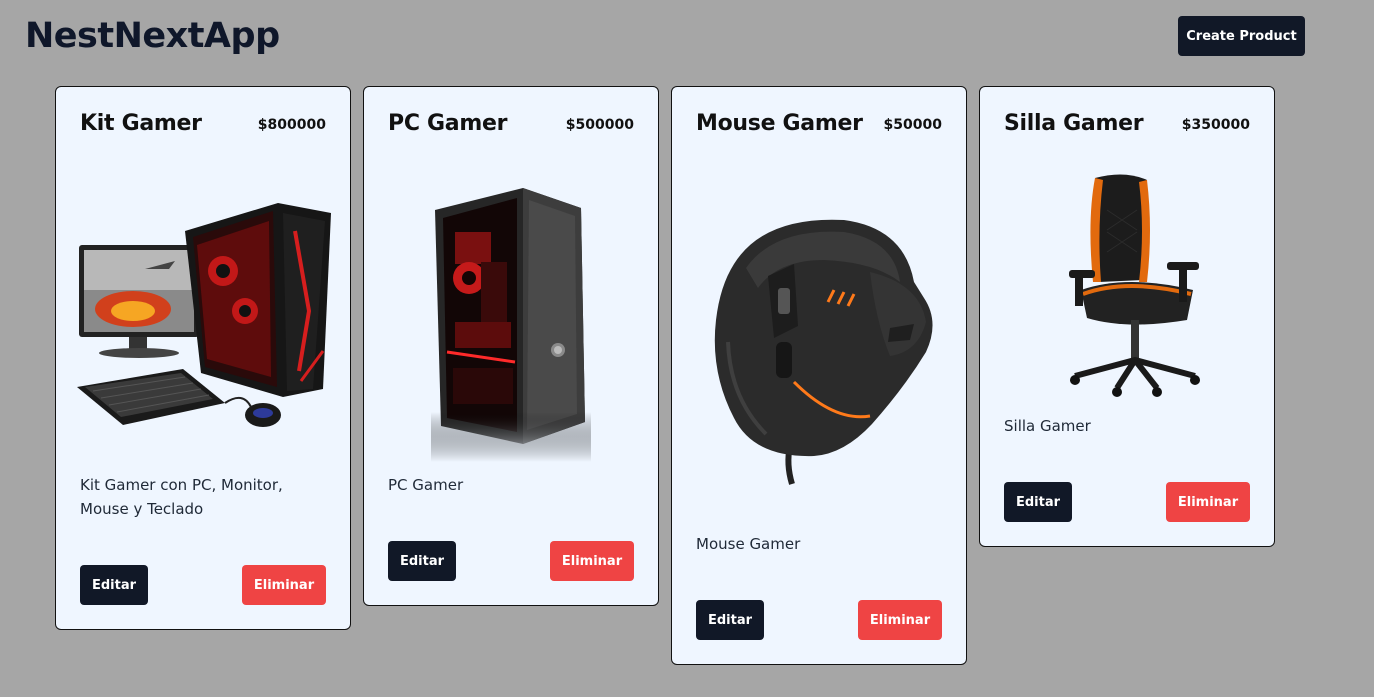 Image resolution: width=1374 pixels, height=697 pixels. Describe the element at coordinates (152, 36) in the screenshot. I see `app-title: NestNextApp` at that location.